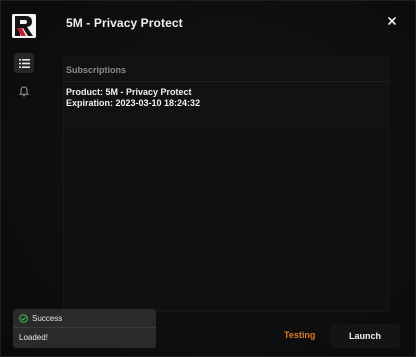 The image size is (416, 357). Describe the element at coordinates (124, 23) in the screenshot. I see `page-title: 5M - Privacy Protect` at that location.